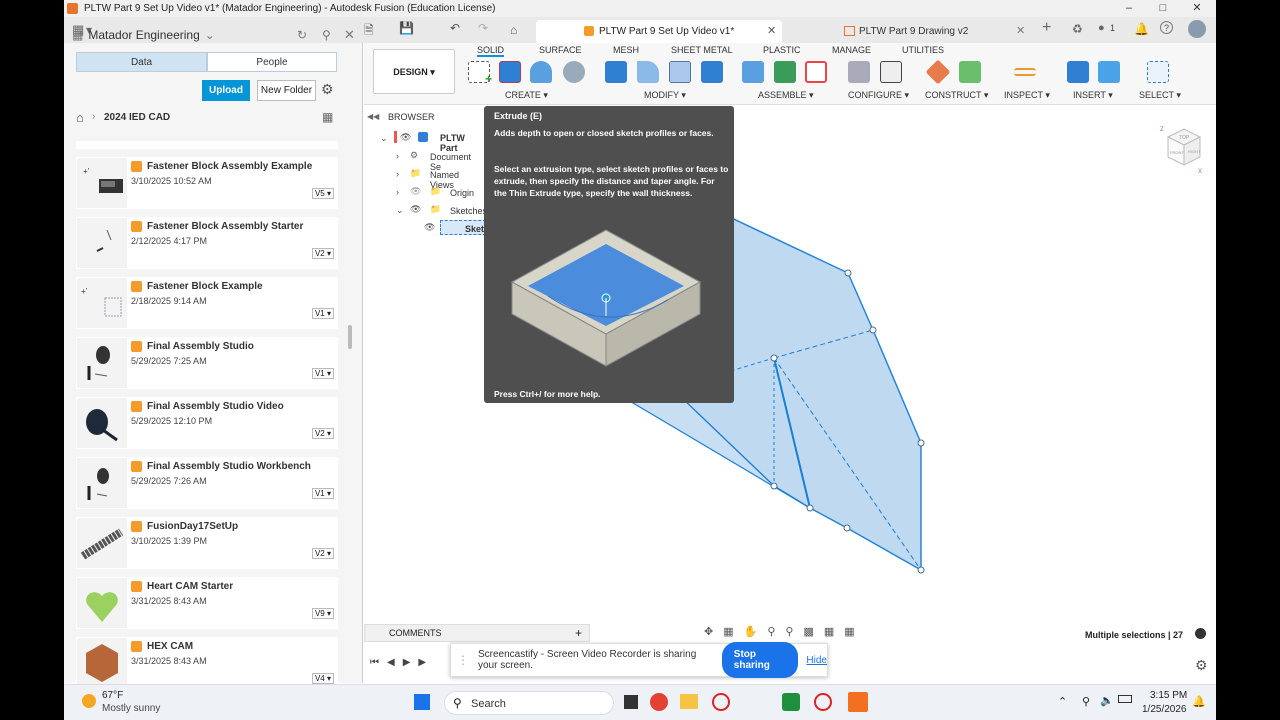  I want to click on zoom-icon: ⚲, so click(771, 633).